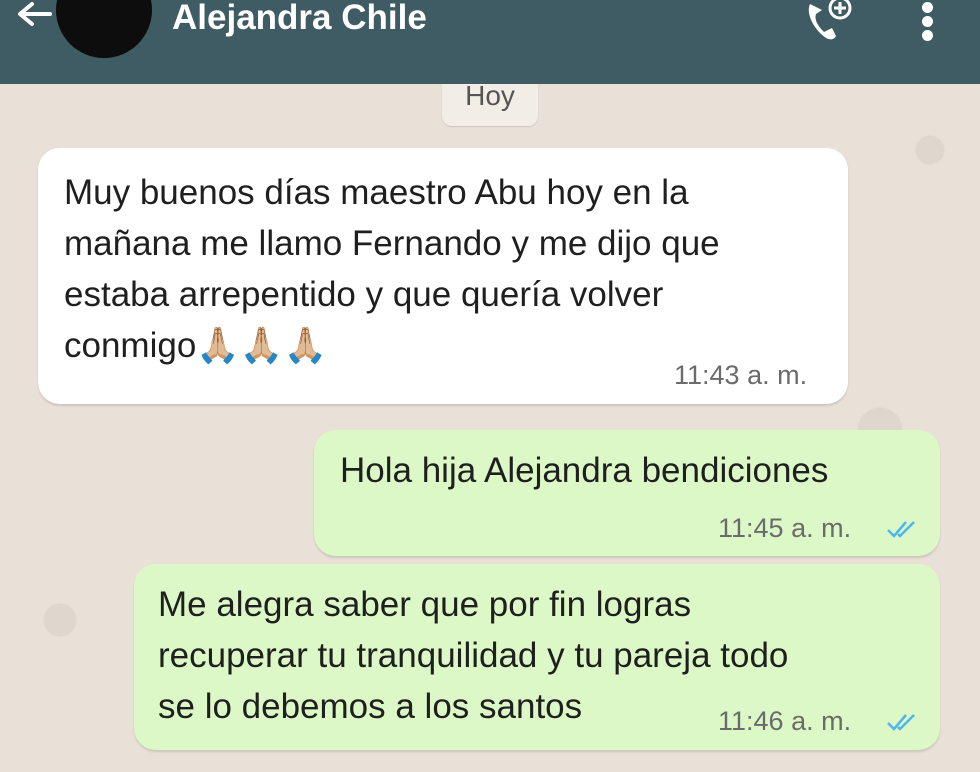 This screenshot has height=772, width=980. Describe the element at coordinates (490, 42) in the screenshot. I see `chat-header: Alejandra Chile` at that location.